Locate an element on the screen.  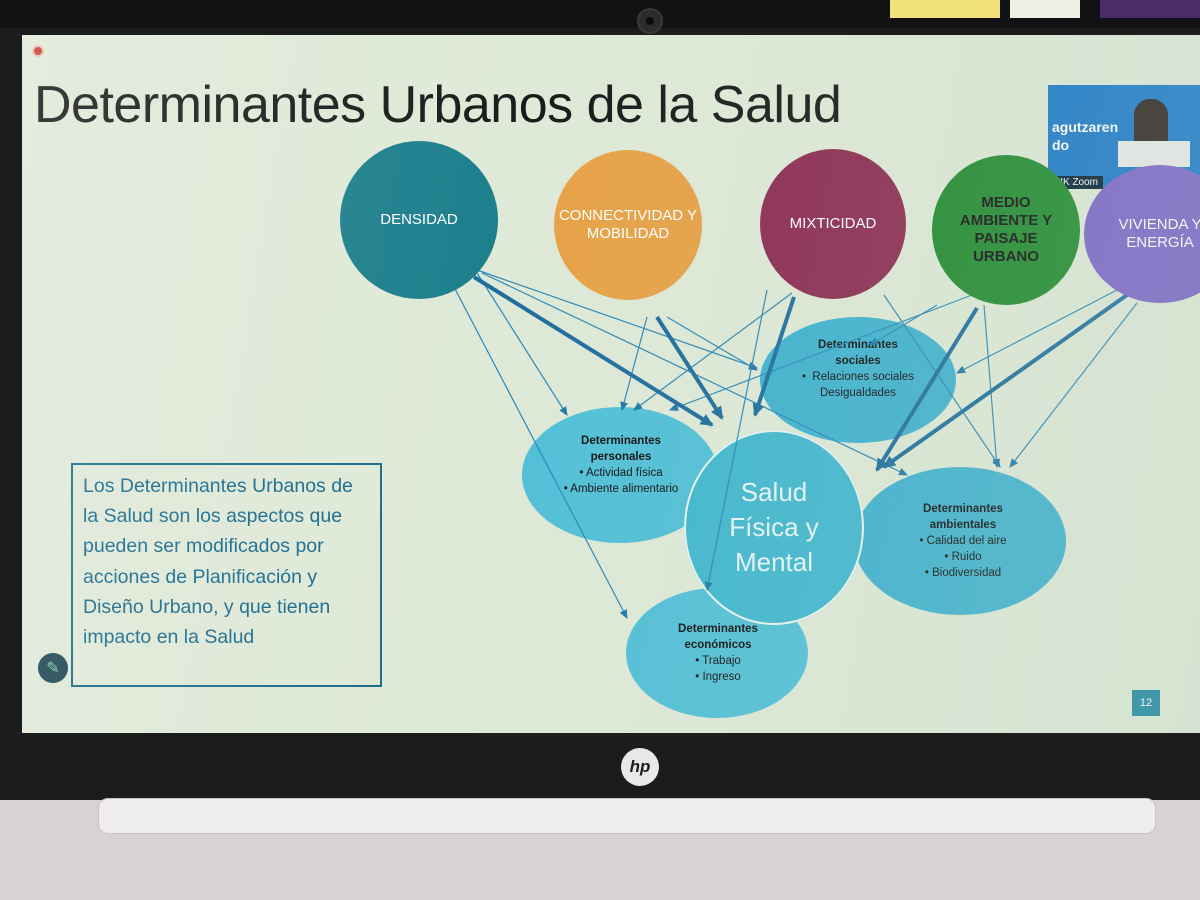
arrow-medio-sociales is located at coordinates (903, 325).